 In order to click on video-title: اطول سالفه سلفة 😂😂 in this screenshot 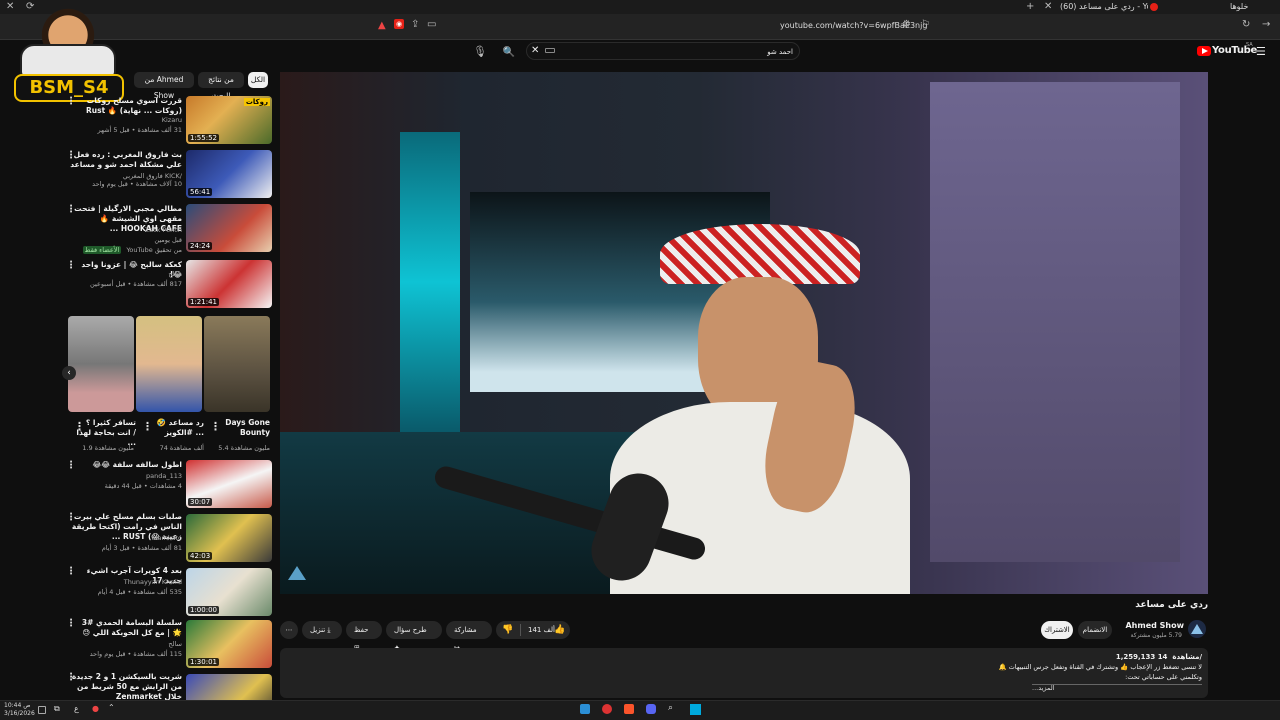, I will do `click(126, 465)`.